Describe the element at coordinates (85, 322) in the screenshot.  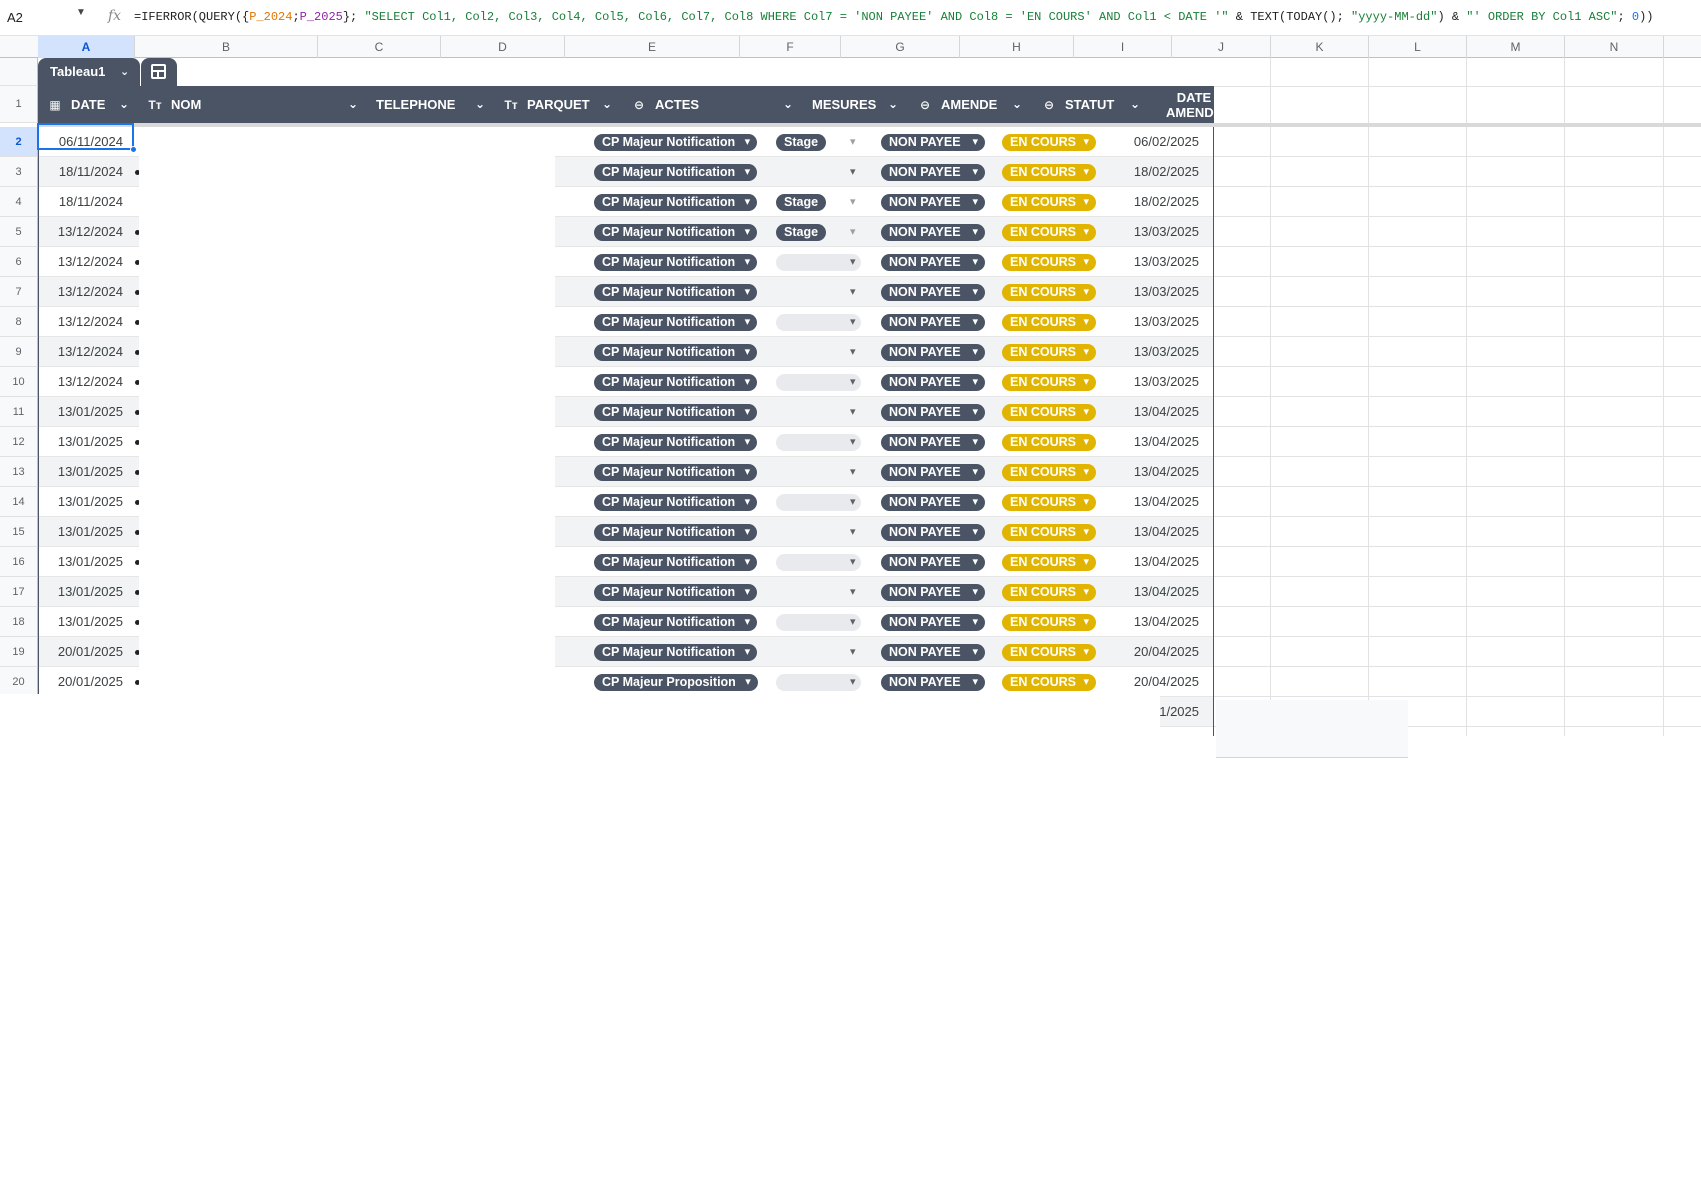
I see `date-cell: 13/12/2024` at that location.